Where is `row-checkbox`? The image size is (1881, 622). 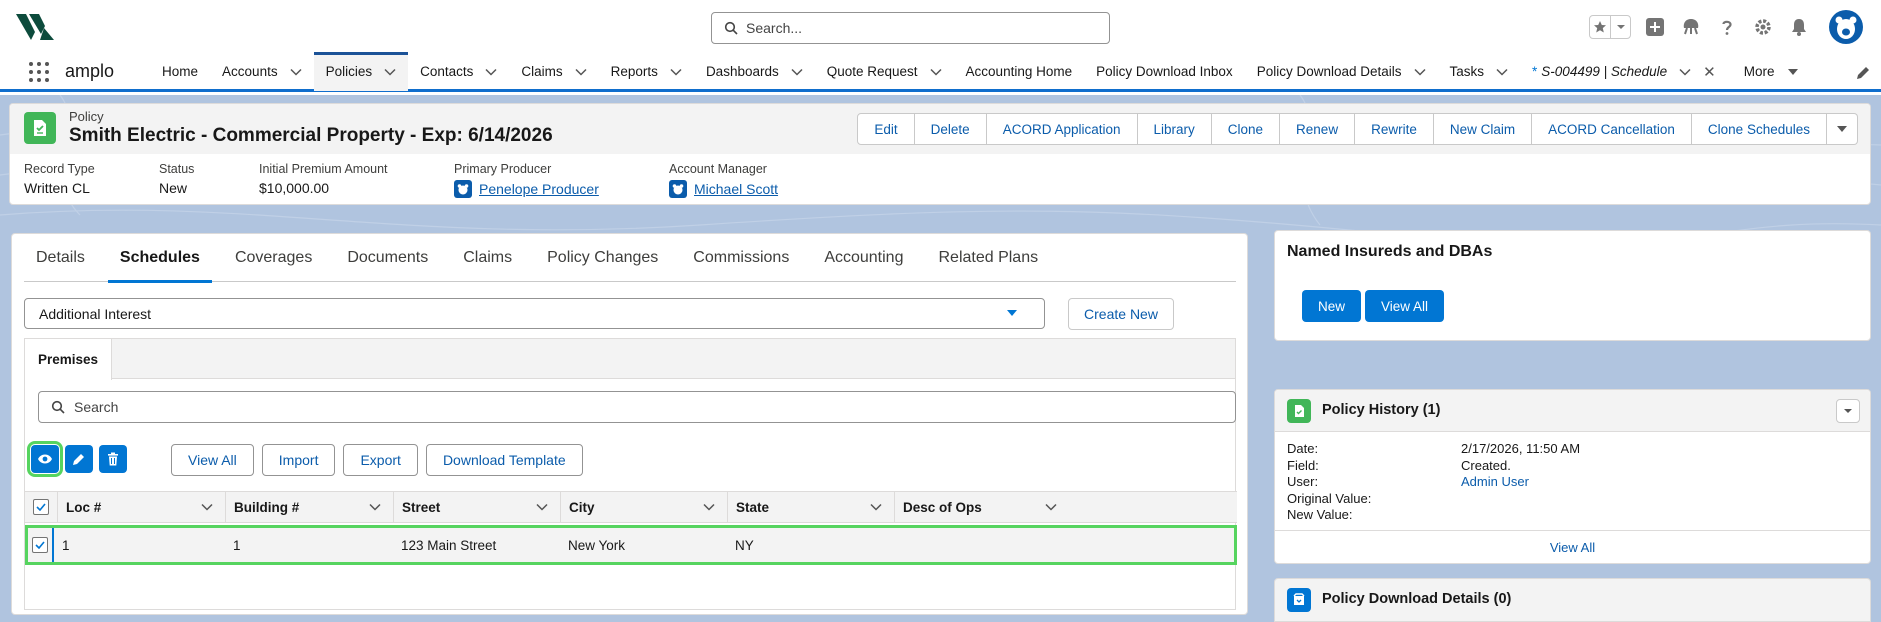
row-checkbox is located at coordinates (40, 545).